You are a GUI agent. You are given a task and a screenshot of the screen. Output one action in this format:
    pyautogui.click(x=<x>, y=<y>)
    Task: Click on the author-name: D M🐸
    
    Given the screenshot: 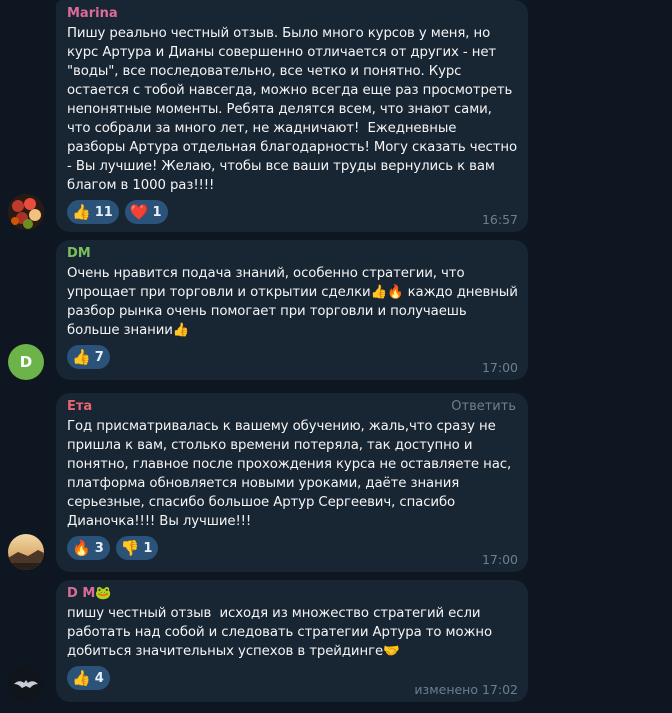 What is the action you would take?
    pyautogui.click(x=292, y=594)
    